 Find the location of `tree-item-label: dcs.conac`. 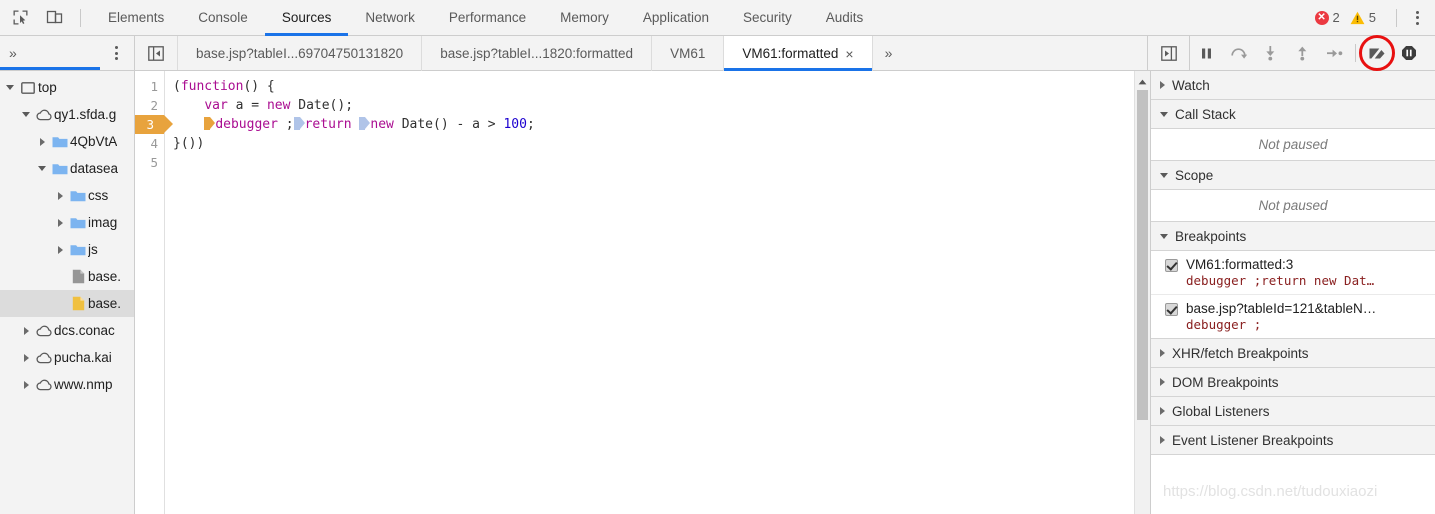

tree-item-label: dcs.conac is located at coordinates (84, 330).